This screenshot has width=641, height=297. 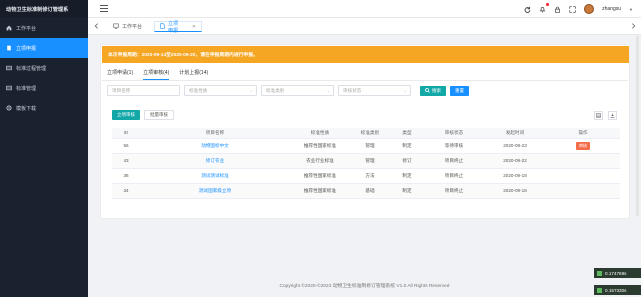 What do you see at coordinates (515, 146) in the screenshot?
I see `cell-date: 2020-09-23` at bounding box center [515, 146].